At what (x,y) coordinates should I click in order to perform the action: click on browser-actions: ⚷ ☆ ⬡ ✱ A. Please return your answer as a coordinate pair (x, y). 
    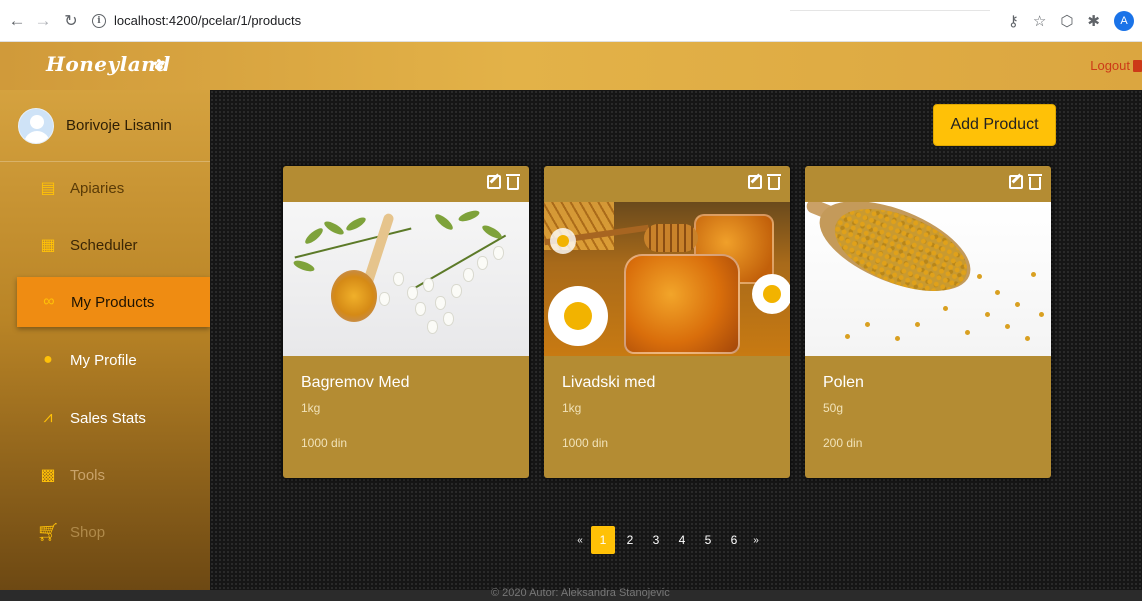
    Looking at the image, I should click on (1071, 21).